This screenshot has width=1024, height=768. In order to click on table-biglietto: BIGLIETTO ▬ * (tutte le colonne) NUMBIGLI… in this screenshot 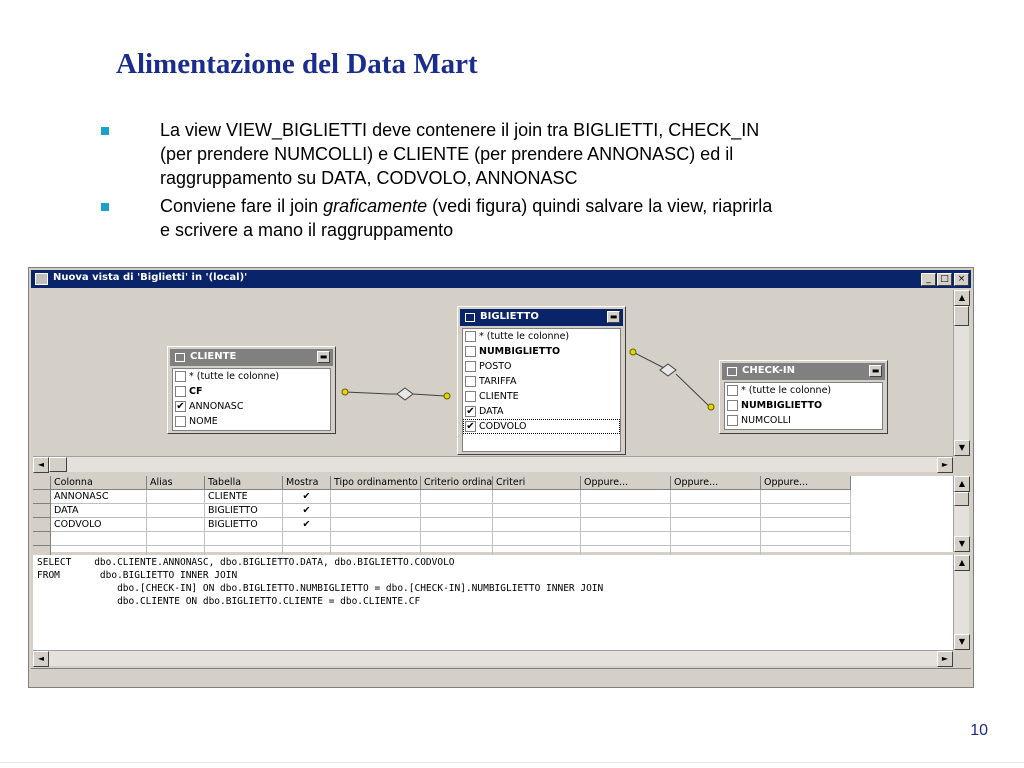, I will do `click(541, 380)`.